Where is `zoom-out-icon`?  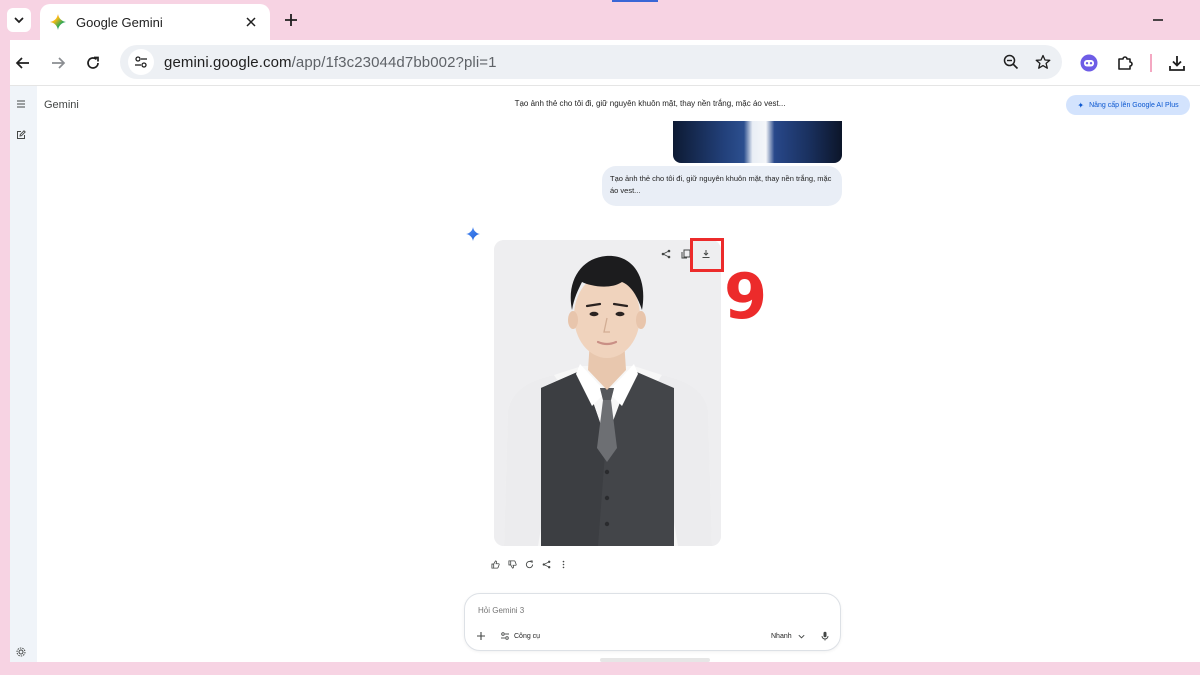 zoom-out-icon is located at coordinates (1011, 62).